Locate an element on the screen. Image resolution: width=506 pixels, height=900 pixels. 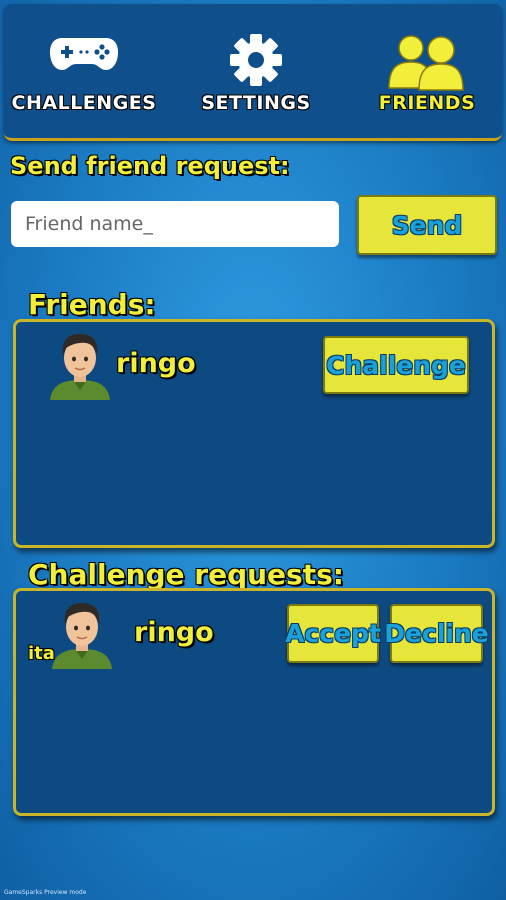
tab-friends-label: FRIENDS is located at coordinates (427, 103).